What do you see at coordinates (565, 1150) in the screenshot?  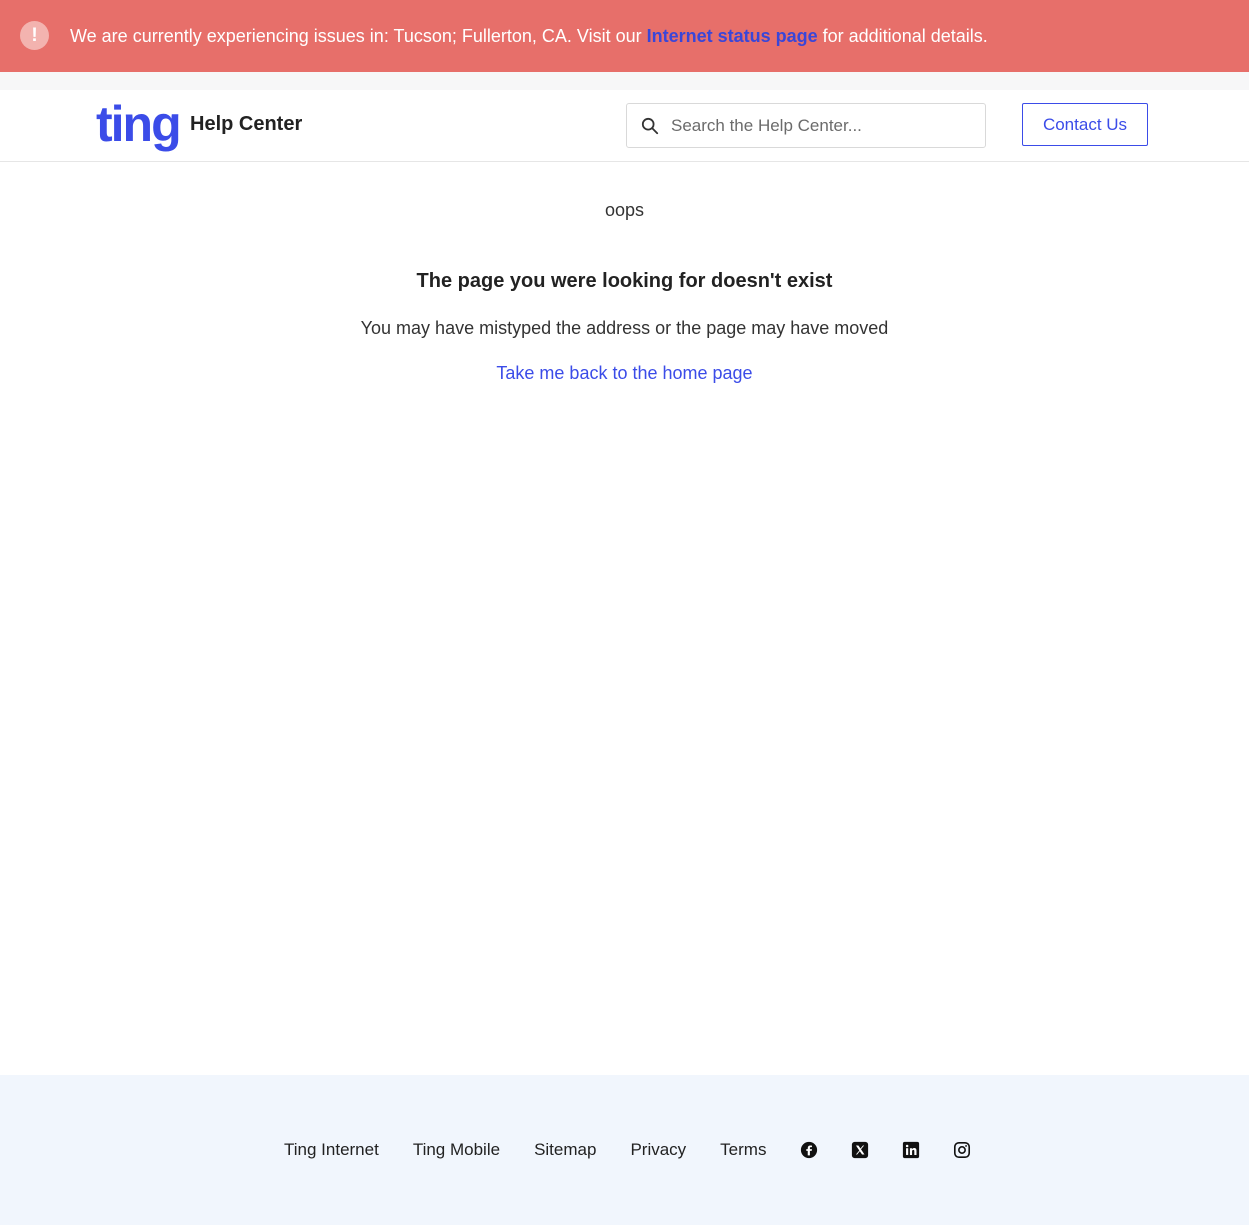 I see `footer-link-sitemap: Sitemap` at bounding box center [565, 1150].